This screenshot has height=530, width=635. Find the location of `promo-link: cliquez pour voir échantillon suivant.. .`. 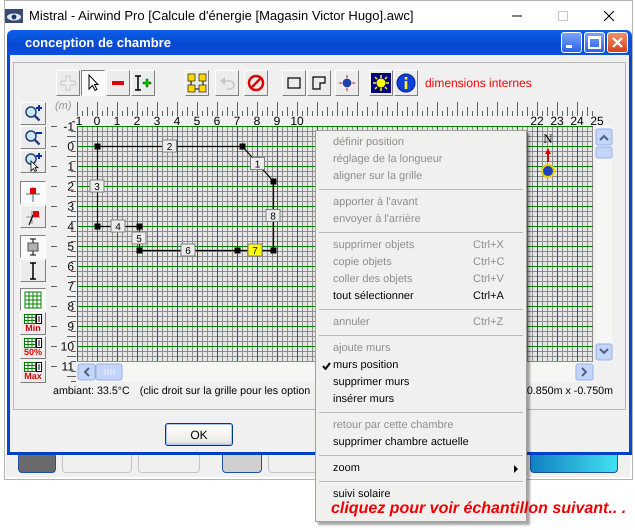

promo-link: cliquez pour voir échantillon suivant.. . is located at coordinates (478, 508).